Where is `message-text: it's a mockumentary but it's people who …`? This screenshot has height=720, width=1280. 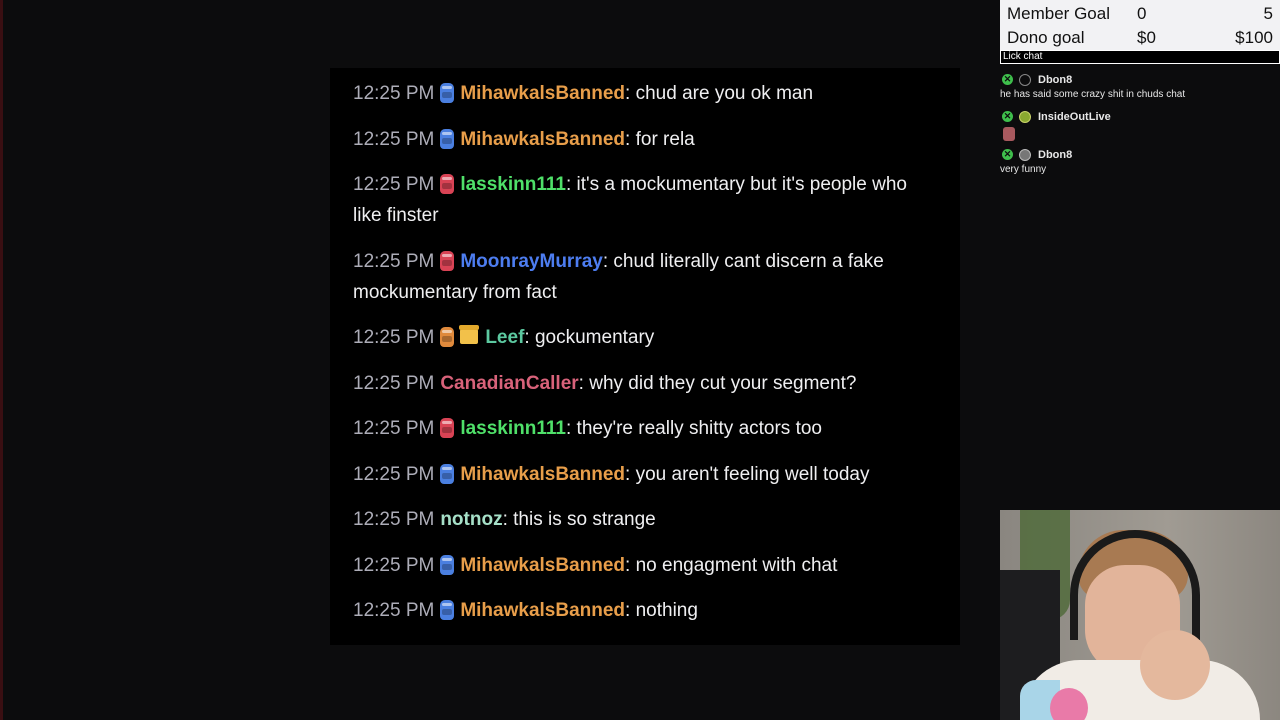
message-text: it's a mockumentary but it's people who … is located at coordinates (630, 200).